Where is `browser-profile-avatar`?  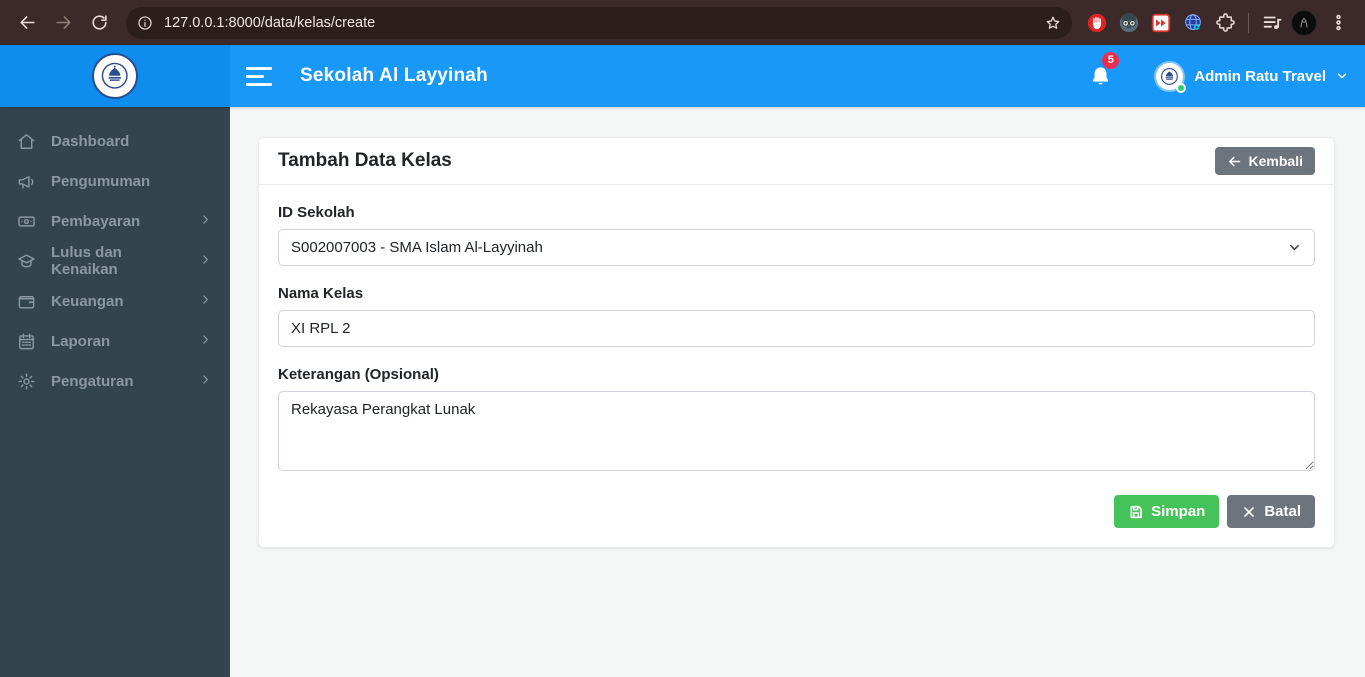 browser-profile-avatar is located at coordinates (1304, 23).